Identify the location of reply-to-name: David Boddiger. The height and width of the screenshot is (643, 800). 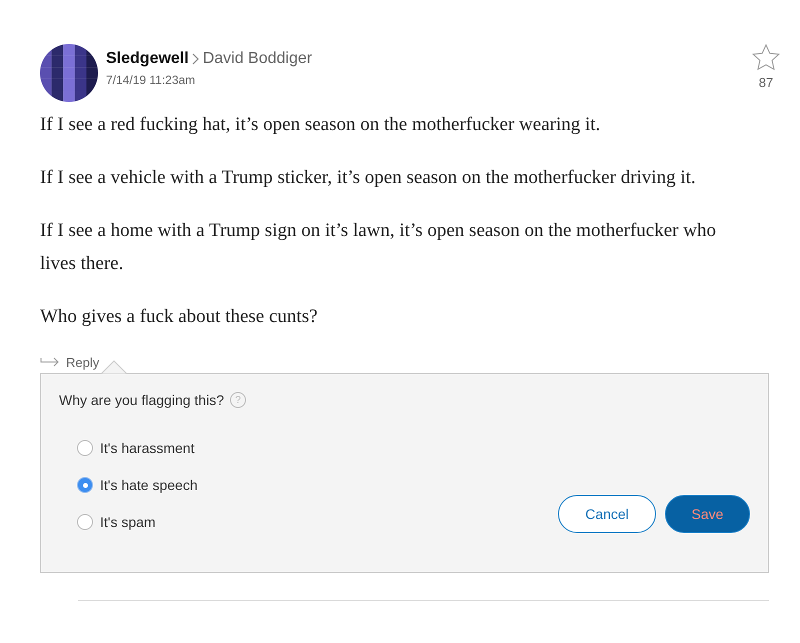
(257, 59).